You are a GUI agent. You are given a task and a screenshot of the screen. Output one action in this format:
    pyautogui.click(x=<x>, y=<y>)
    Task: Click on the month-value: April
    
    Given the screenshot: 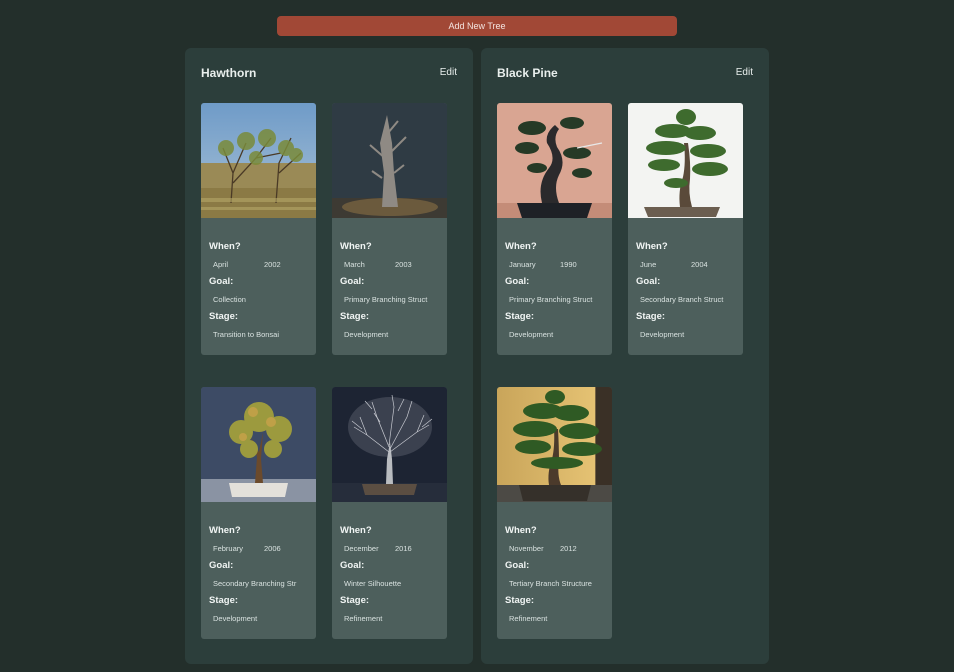 What is the action you would take?
    pyautogui.click(x=221, y=264)
    